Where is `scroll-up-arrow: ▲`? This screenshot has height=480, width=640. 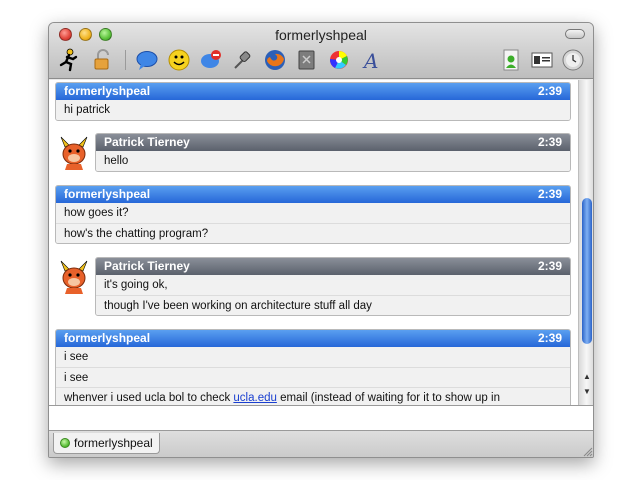 scroll-up-arrow: ▲ is located at coordinates (586, 376).